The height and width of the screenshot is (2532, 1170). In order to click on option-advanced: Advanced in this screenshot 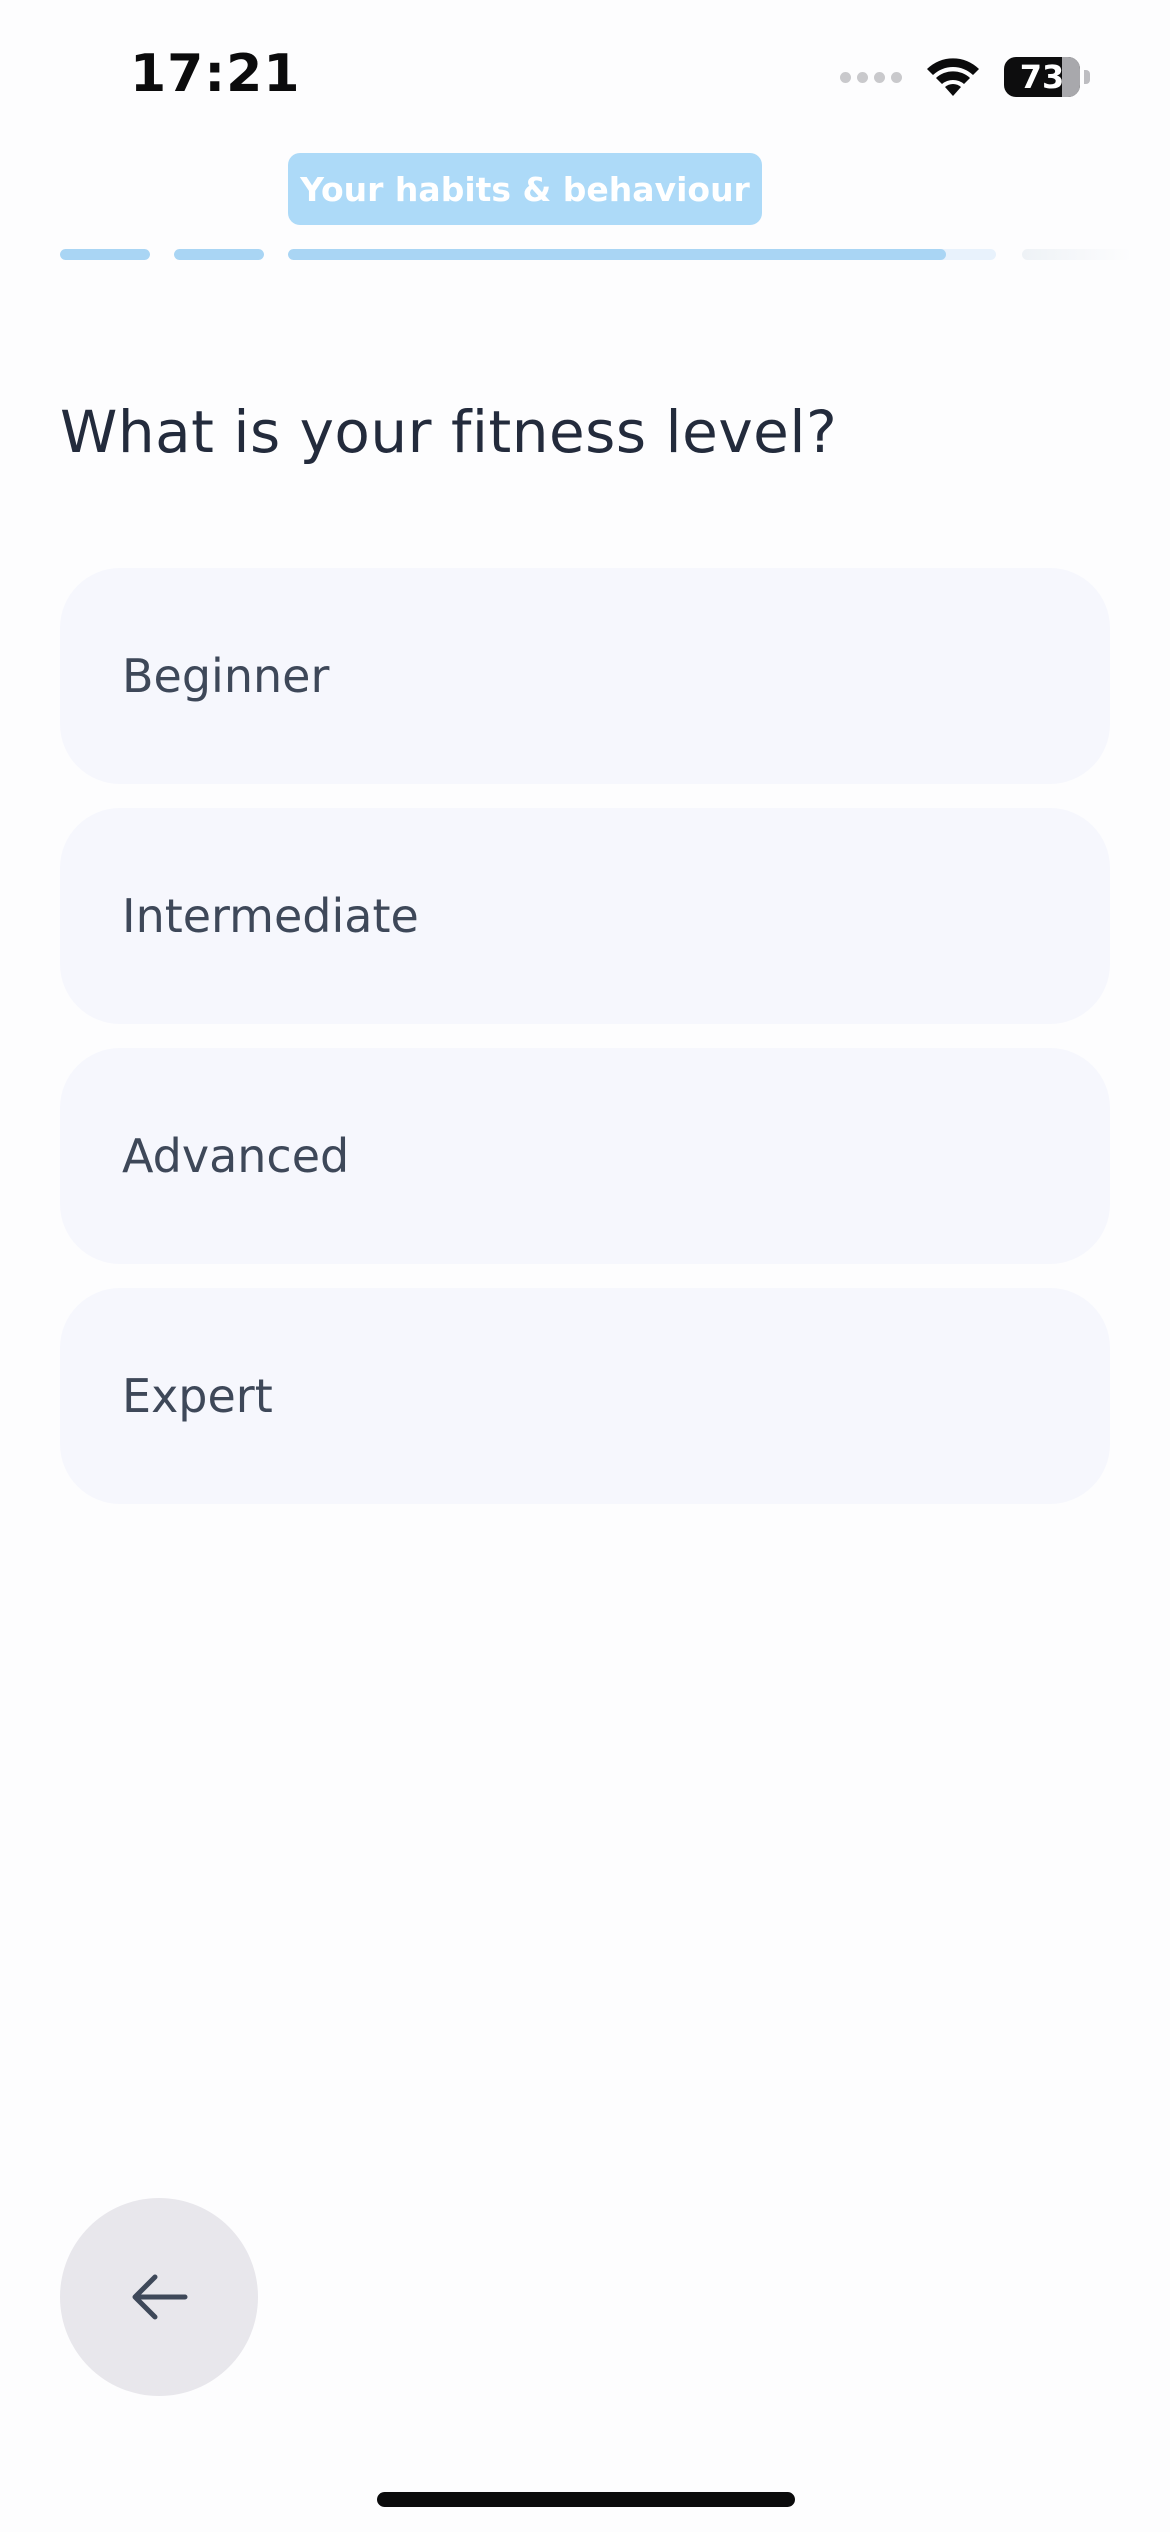, I will do `click(585, 1156)`.